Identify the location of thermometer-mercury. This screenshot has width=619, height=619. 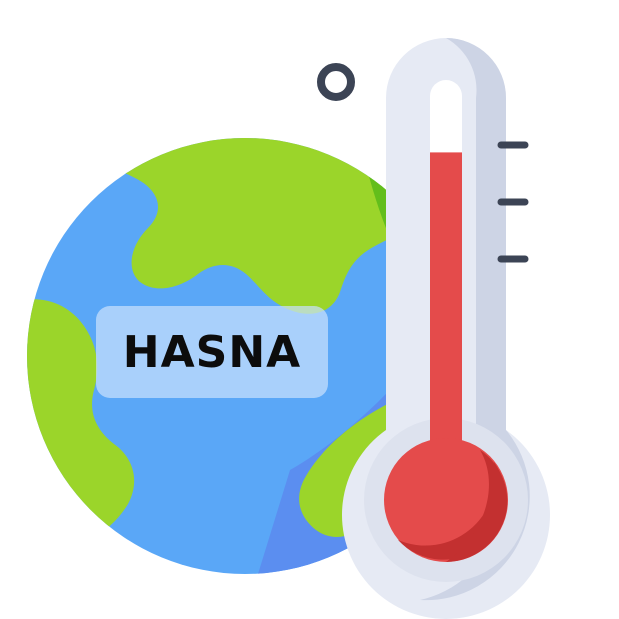
(446, 316).